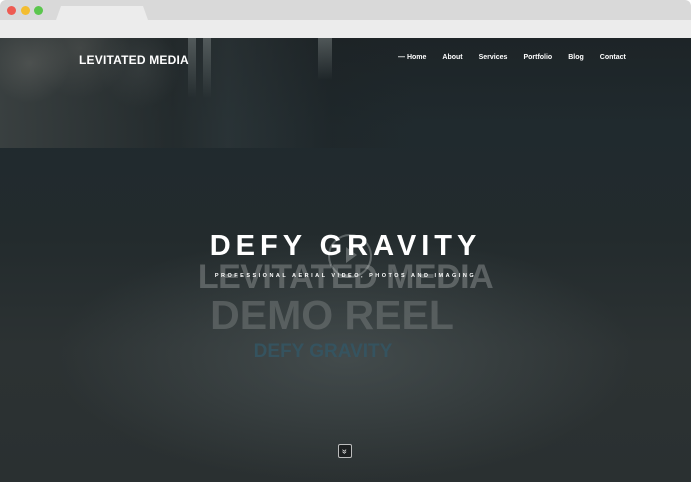 The width and height of the screenshot is (691, 482). Describe the element at coordinates (134, 60) in the screenshot. I see `site-logo: LEVITATED MEDIA` at that location.